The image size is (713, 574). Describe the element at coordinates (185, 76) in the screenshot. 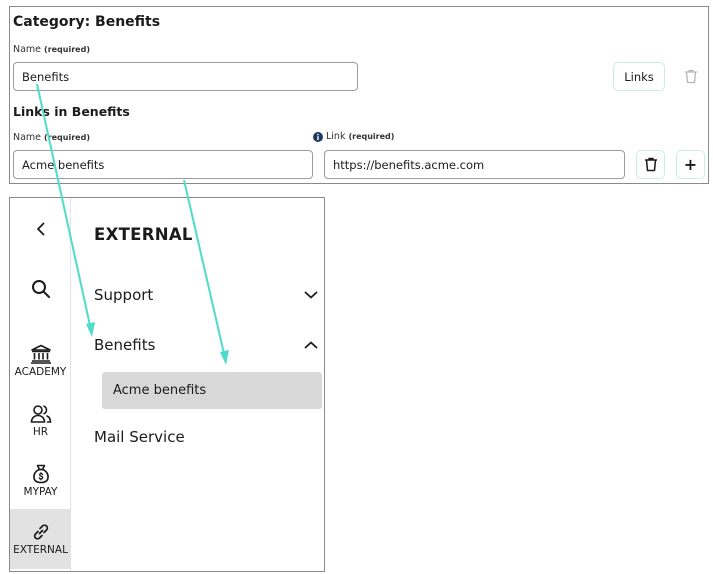

I see `category-name-input` at that location.